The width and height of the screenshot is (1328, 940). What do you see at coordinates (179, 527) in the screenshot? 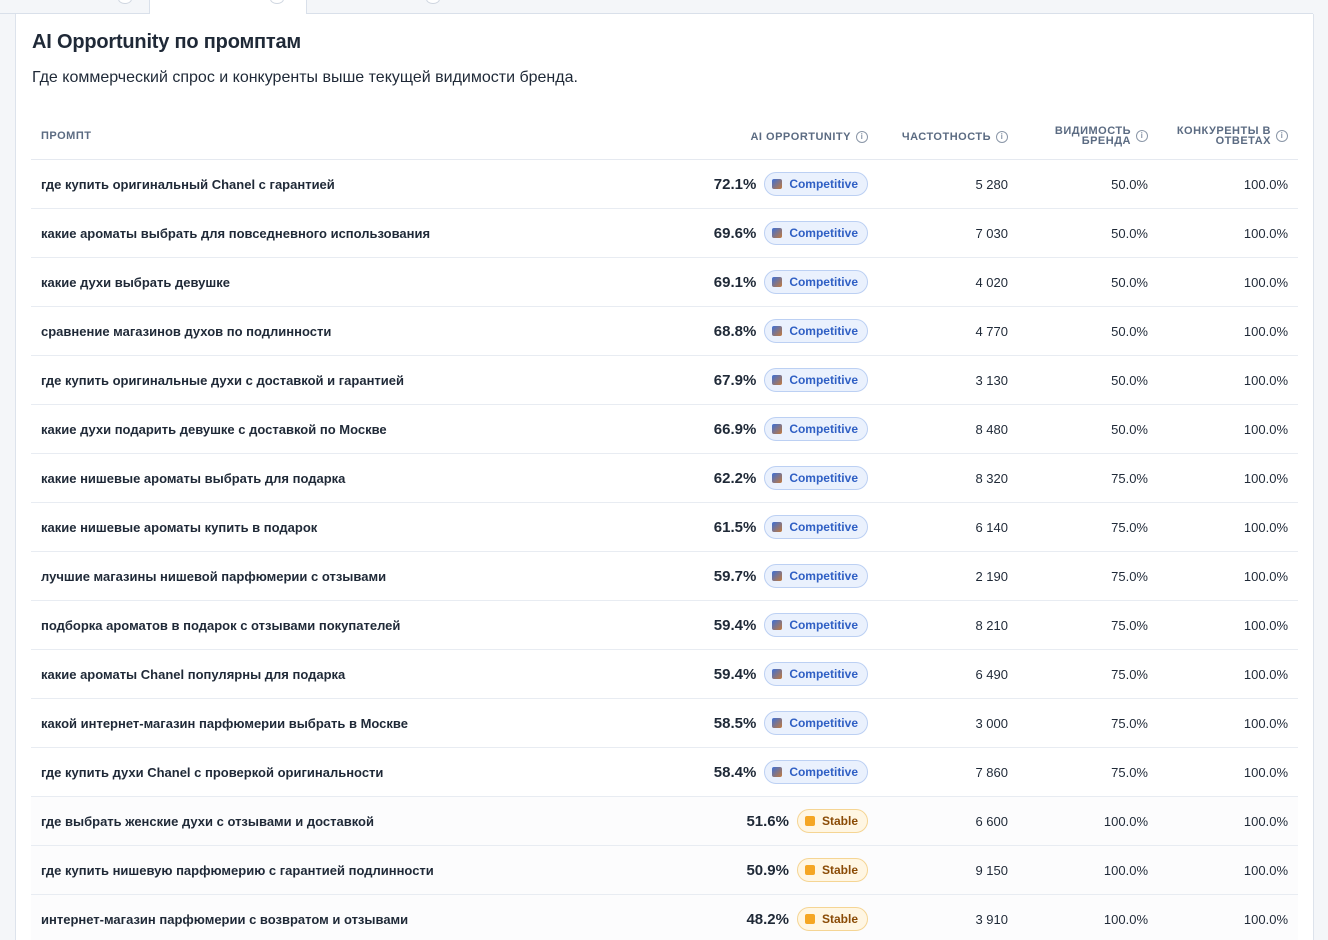
I see `prompt-cell: какие нишевые ароматы купить в подарок` at bounding box center [179, 527].